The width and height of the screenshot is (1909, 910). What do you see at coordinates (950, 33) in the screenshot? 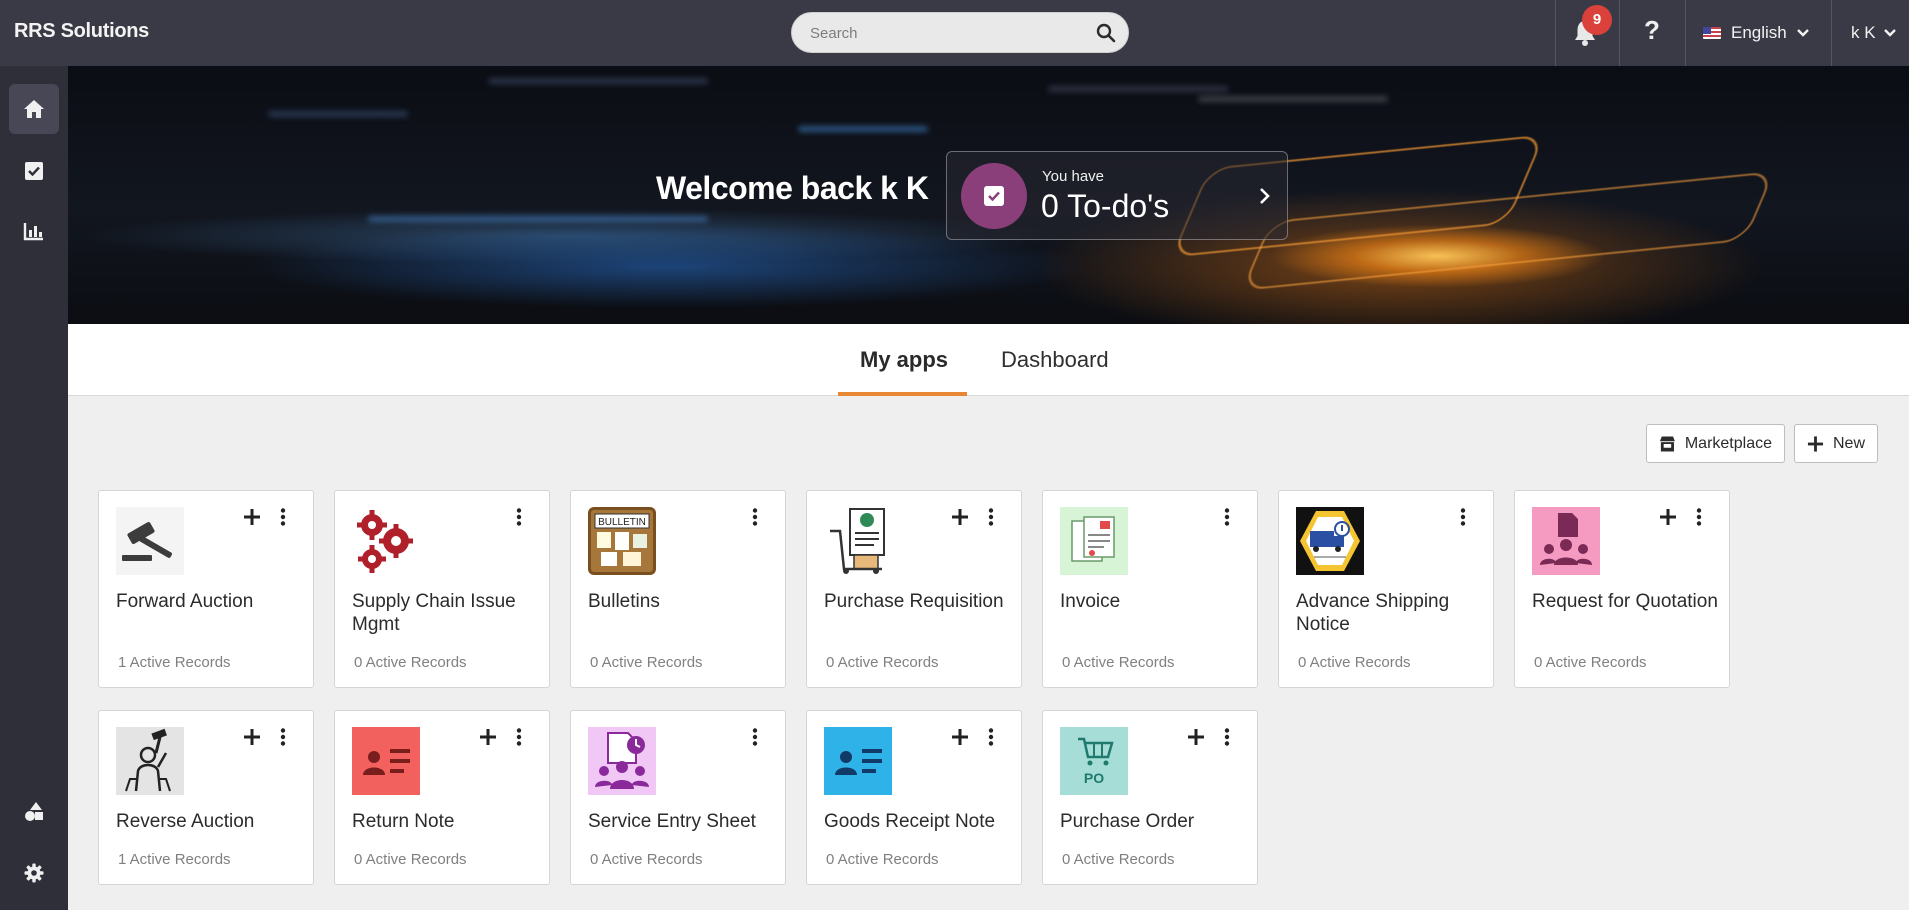
I see `search-input` at bounding box center [950, 33].